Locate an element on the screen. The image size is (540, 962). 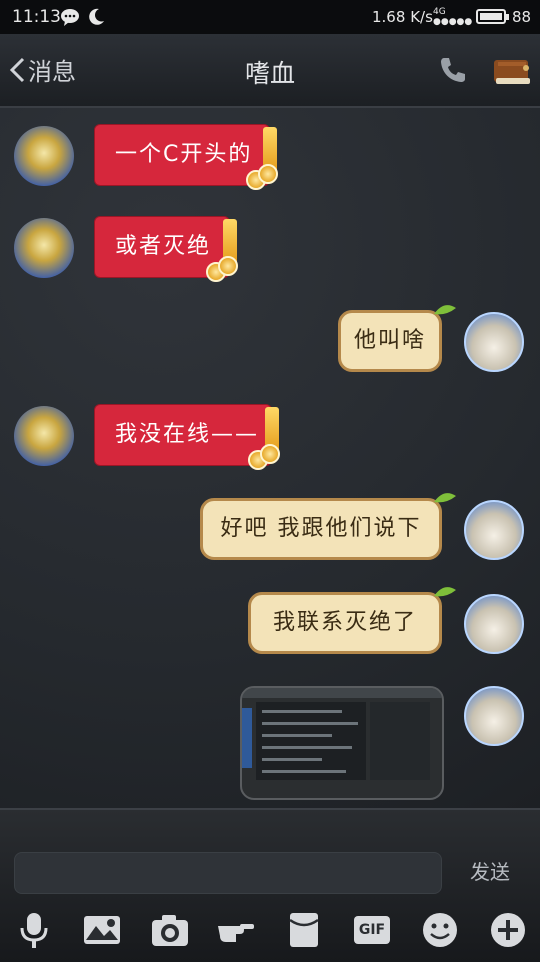
message-text: 他叫啥 is located at coordinates (389, 340).